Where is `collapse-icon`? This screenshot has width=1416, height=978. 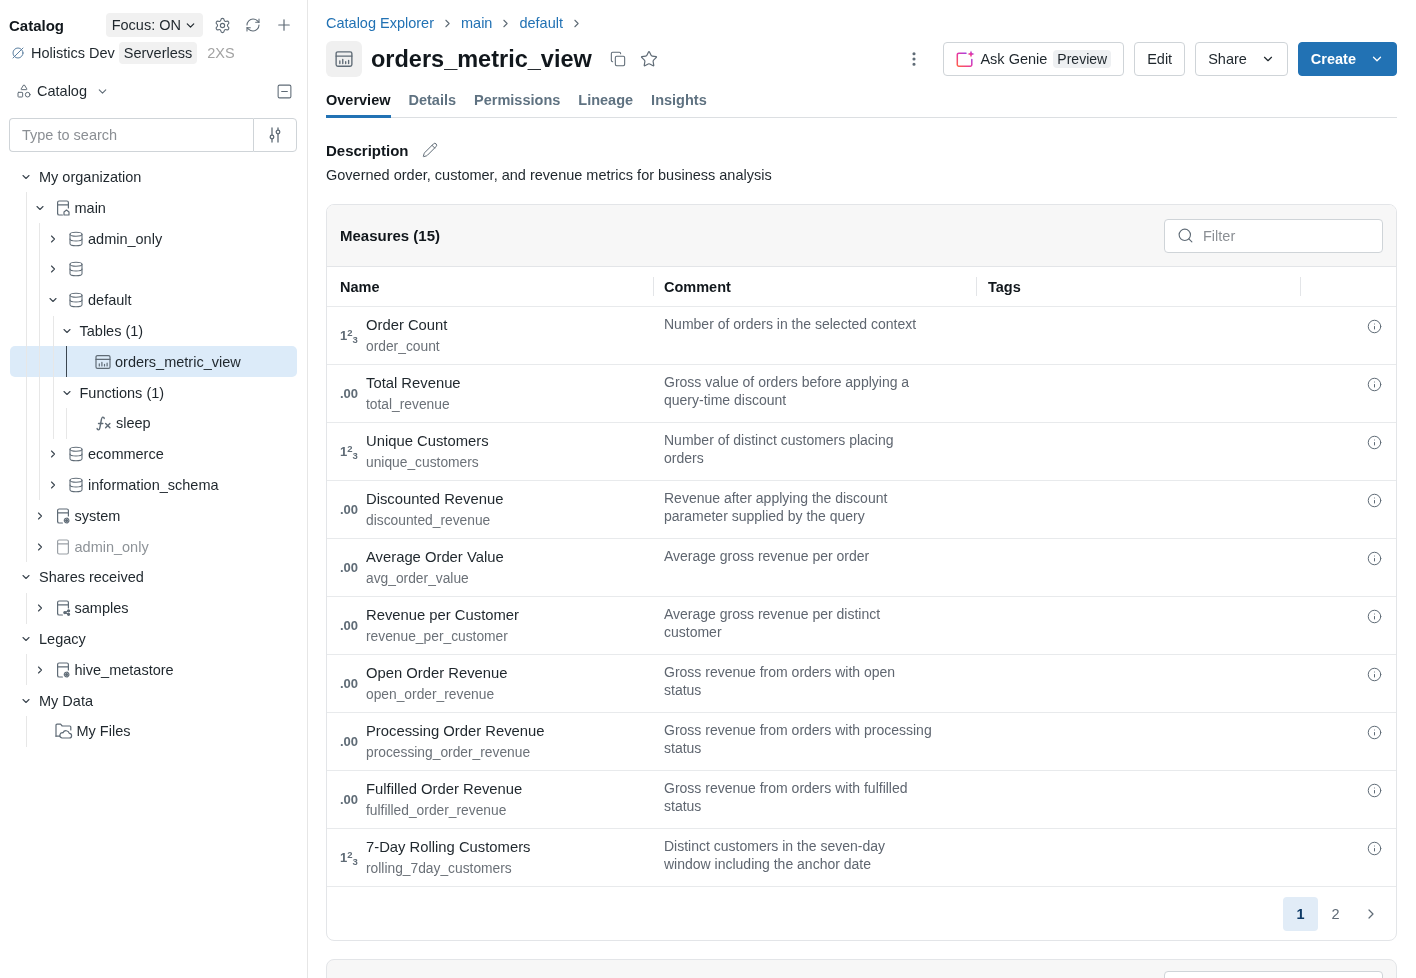
collapse-icon is located at coordinates (284, 91).